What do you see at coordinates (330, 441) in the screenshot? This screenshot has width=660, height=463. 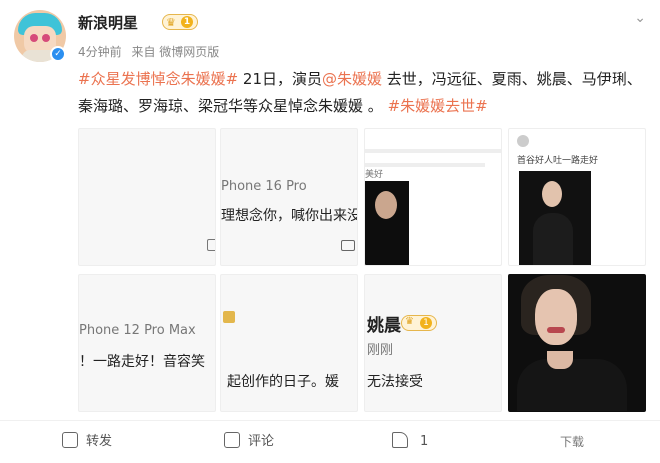 I see `action-bar: 转发 评论 1 下载` at bounding box center [330, 441].